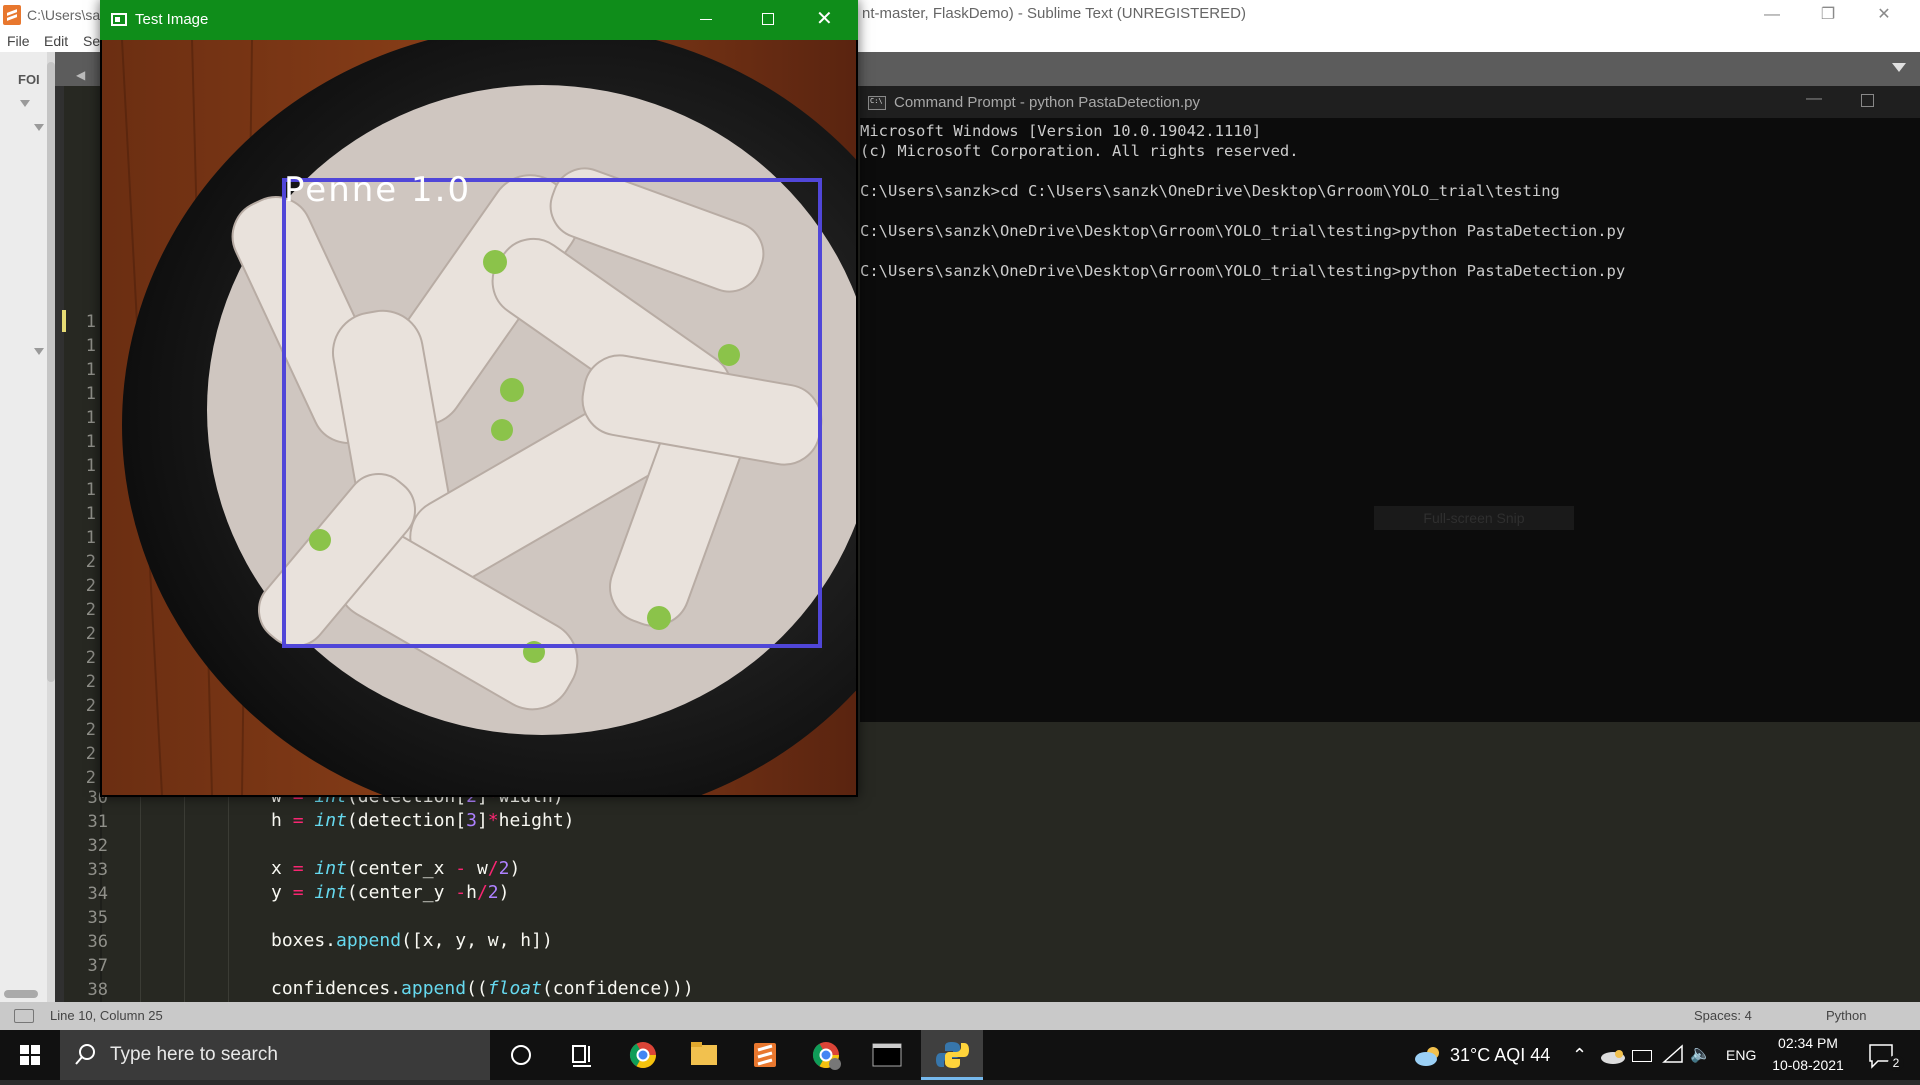  I want to click on task-view-icon, so click(582, 1055).